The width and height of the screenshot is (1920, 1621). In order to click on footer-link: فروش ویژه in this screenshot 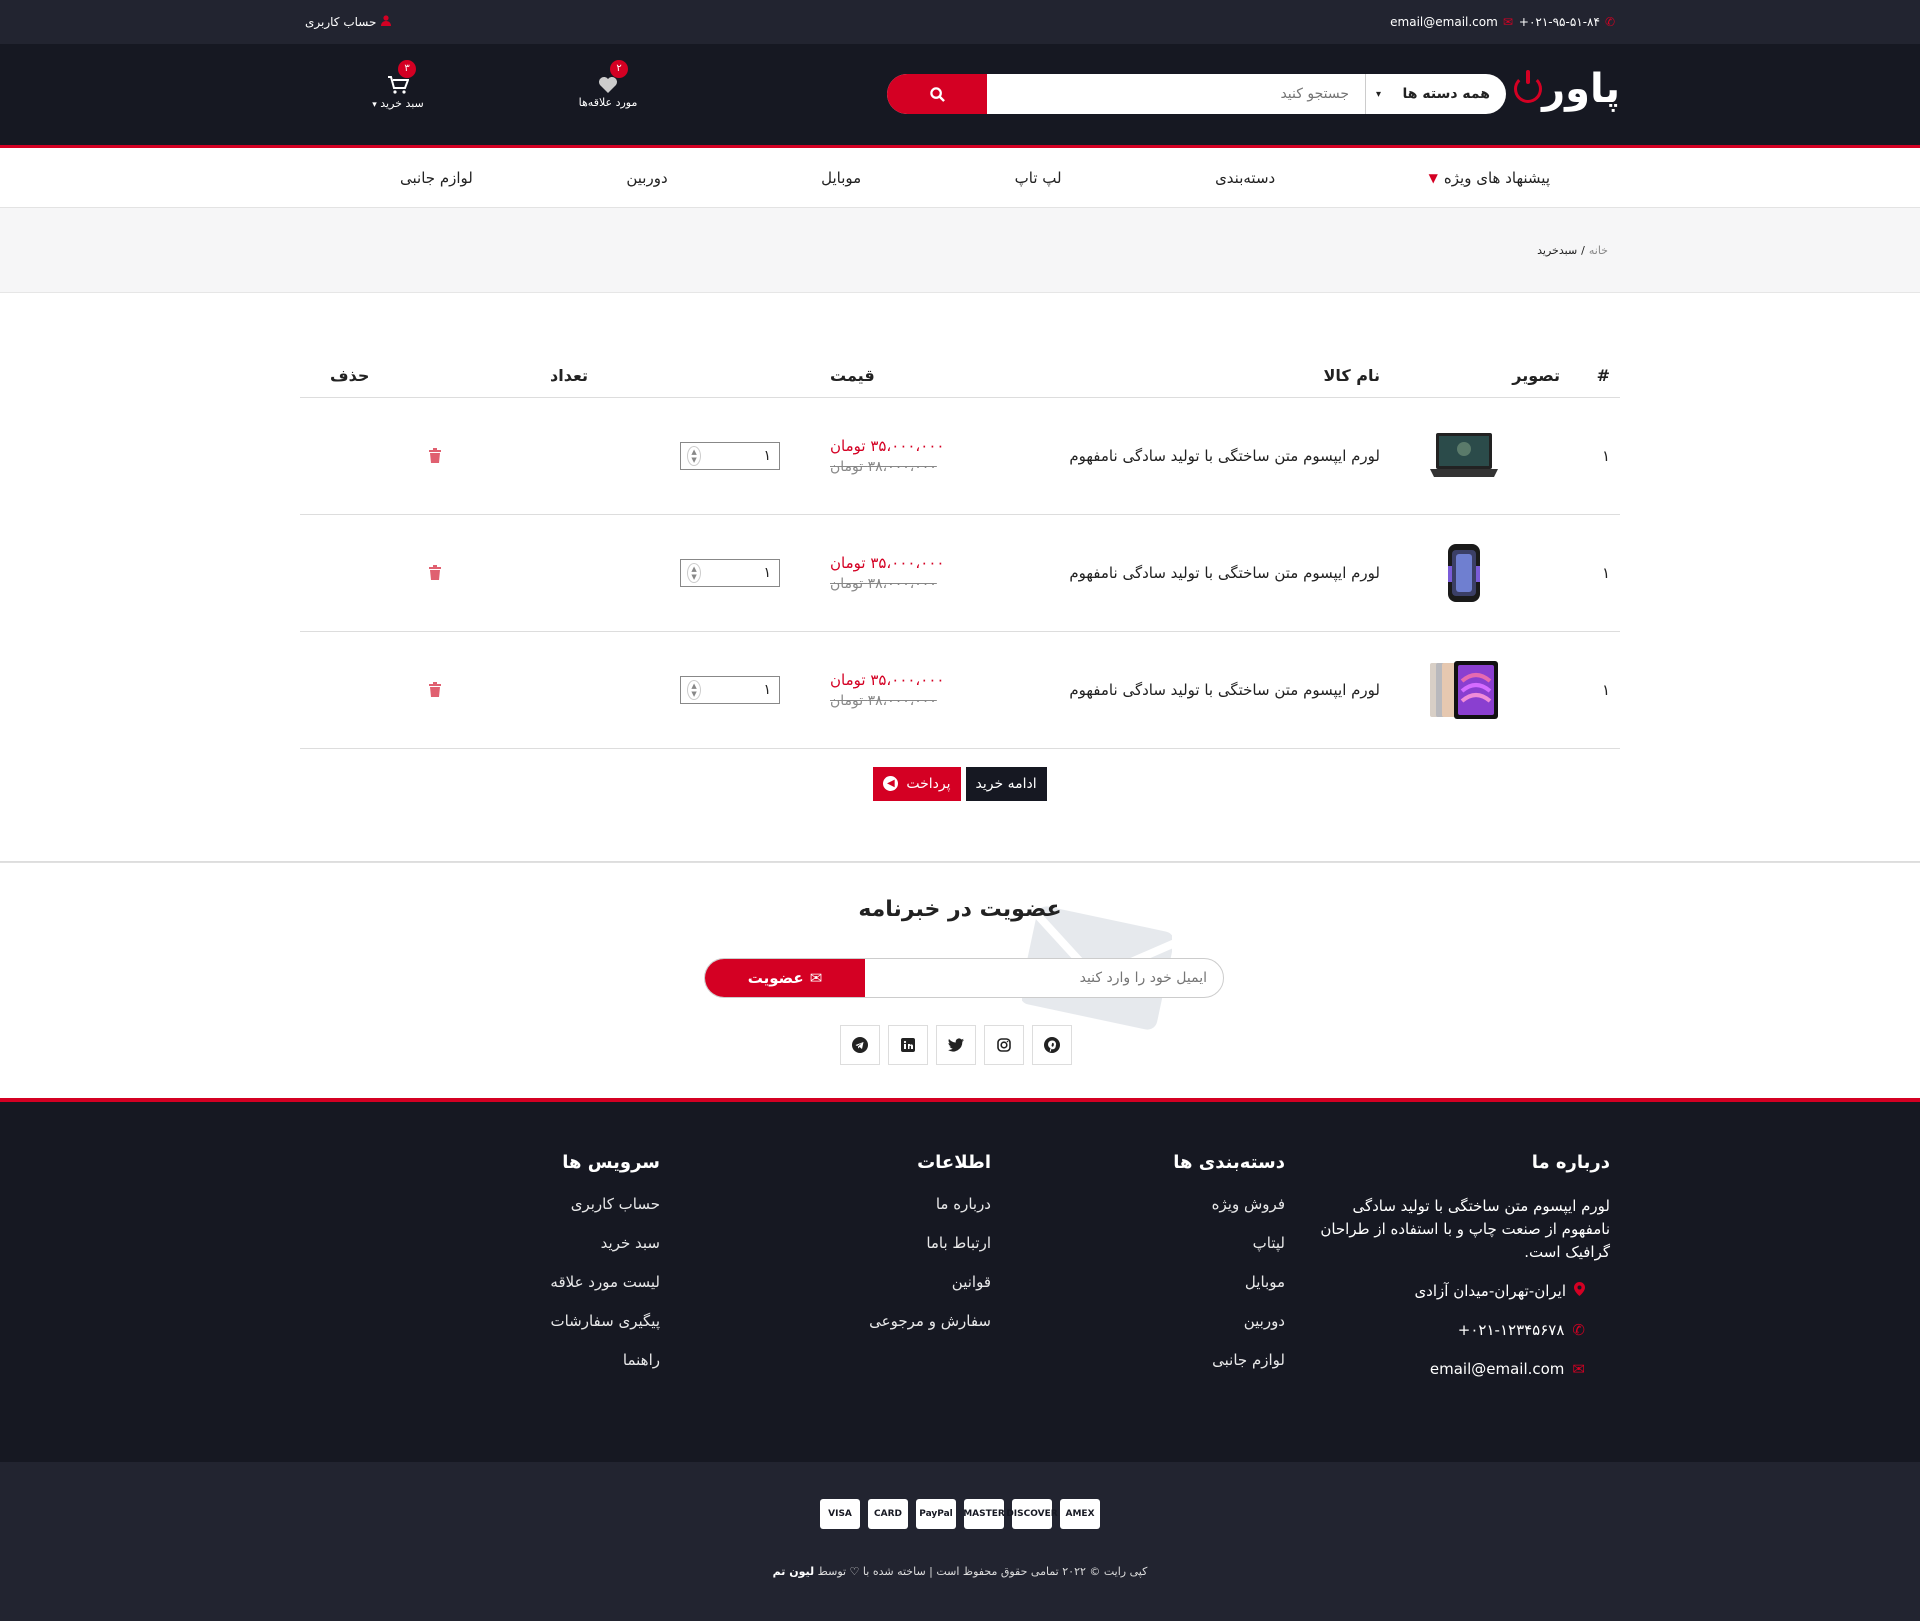, I will do `click(1229, 1214)`.